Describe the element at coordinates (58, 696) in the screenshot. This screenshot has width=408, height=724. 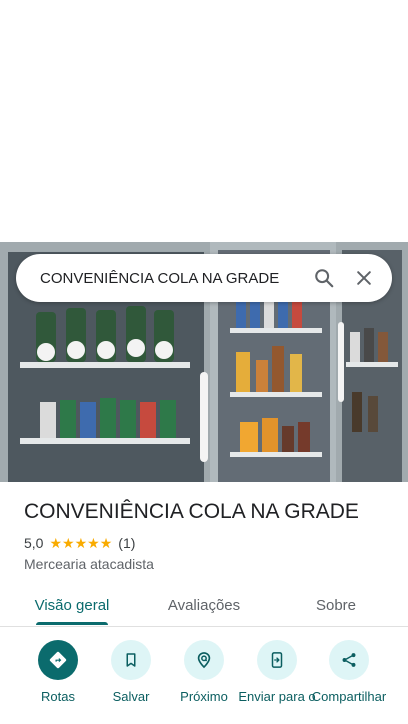
I see `directions-label: Rotas` at that location.